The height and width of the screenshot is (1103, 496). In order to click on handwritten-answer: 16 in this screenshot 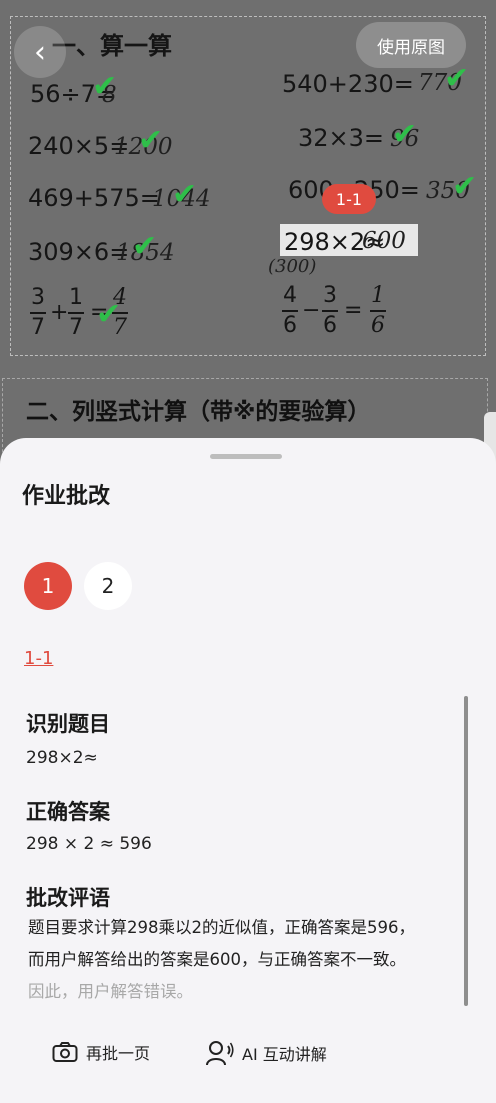, I will do `click(378, 311)`.